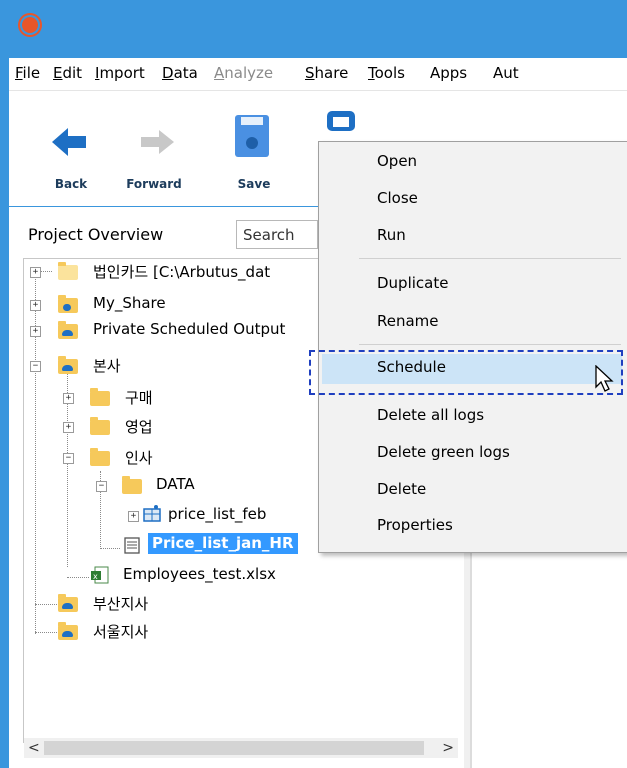  Describe the element at coordinates (448, 73) in the screenshot. I see `menu-apps: Apps` at that location.